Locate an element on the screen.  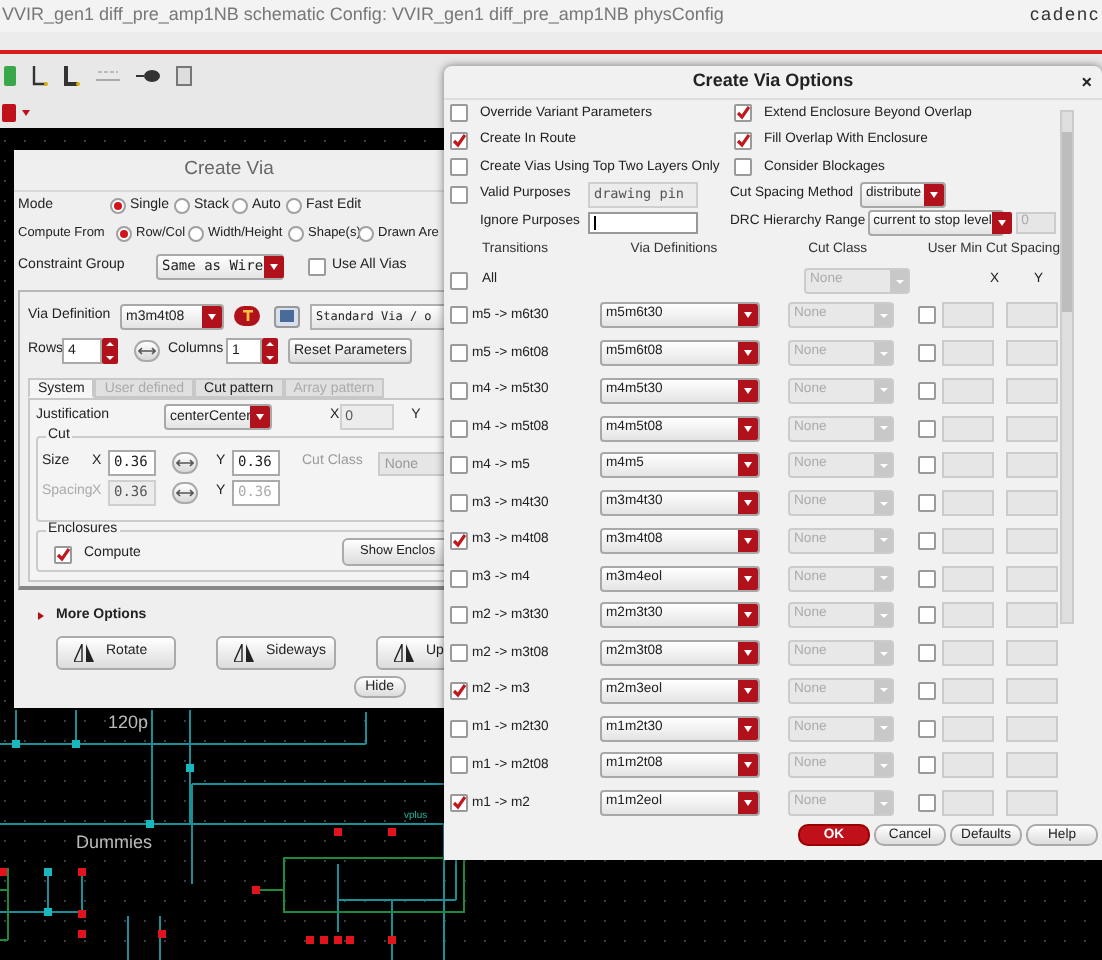
save-icon is located at coordinates (287, 316).